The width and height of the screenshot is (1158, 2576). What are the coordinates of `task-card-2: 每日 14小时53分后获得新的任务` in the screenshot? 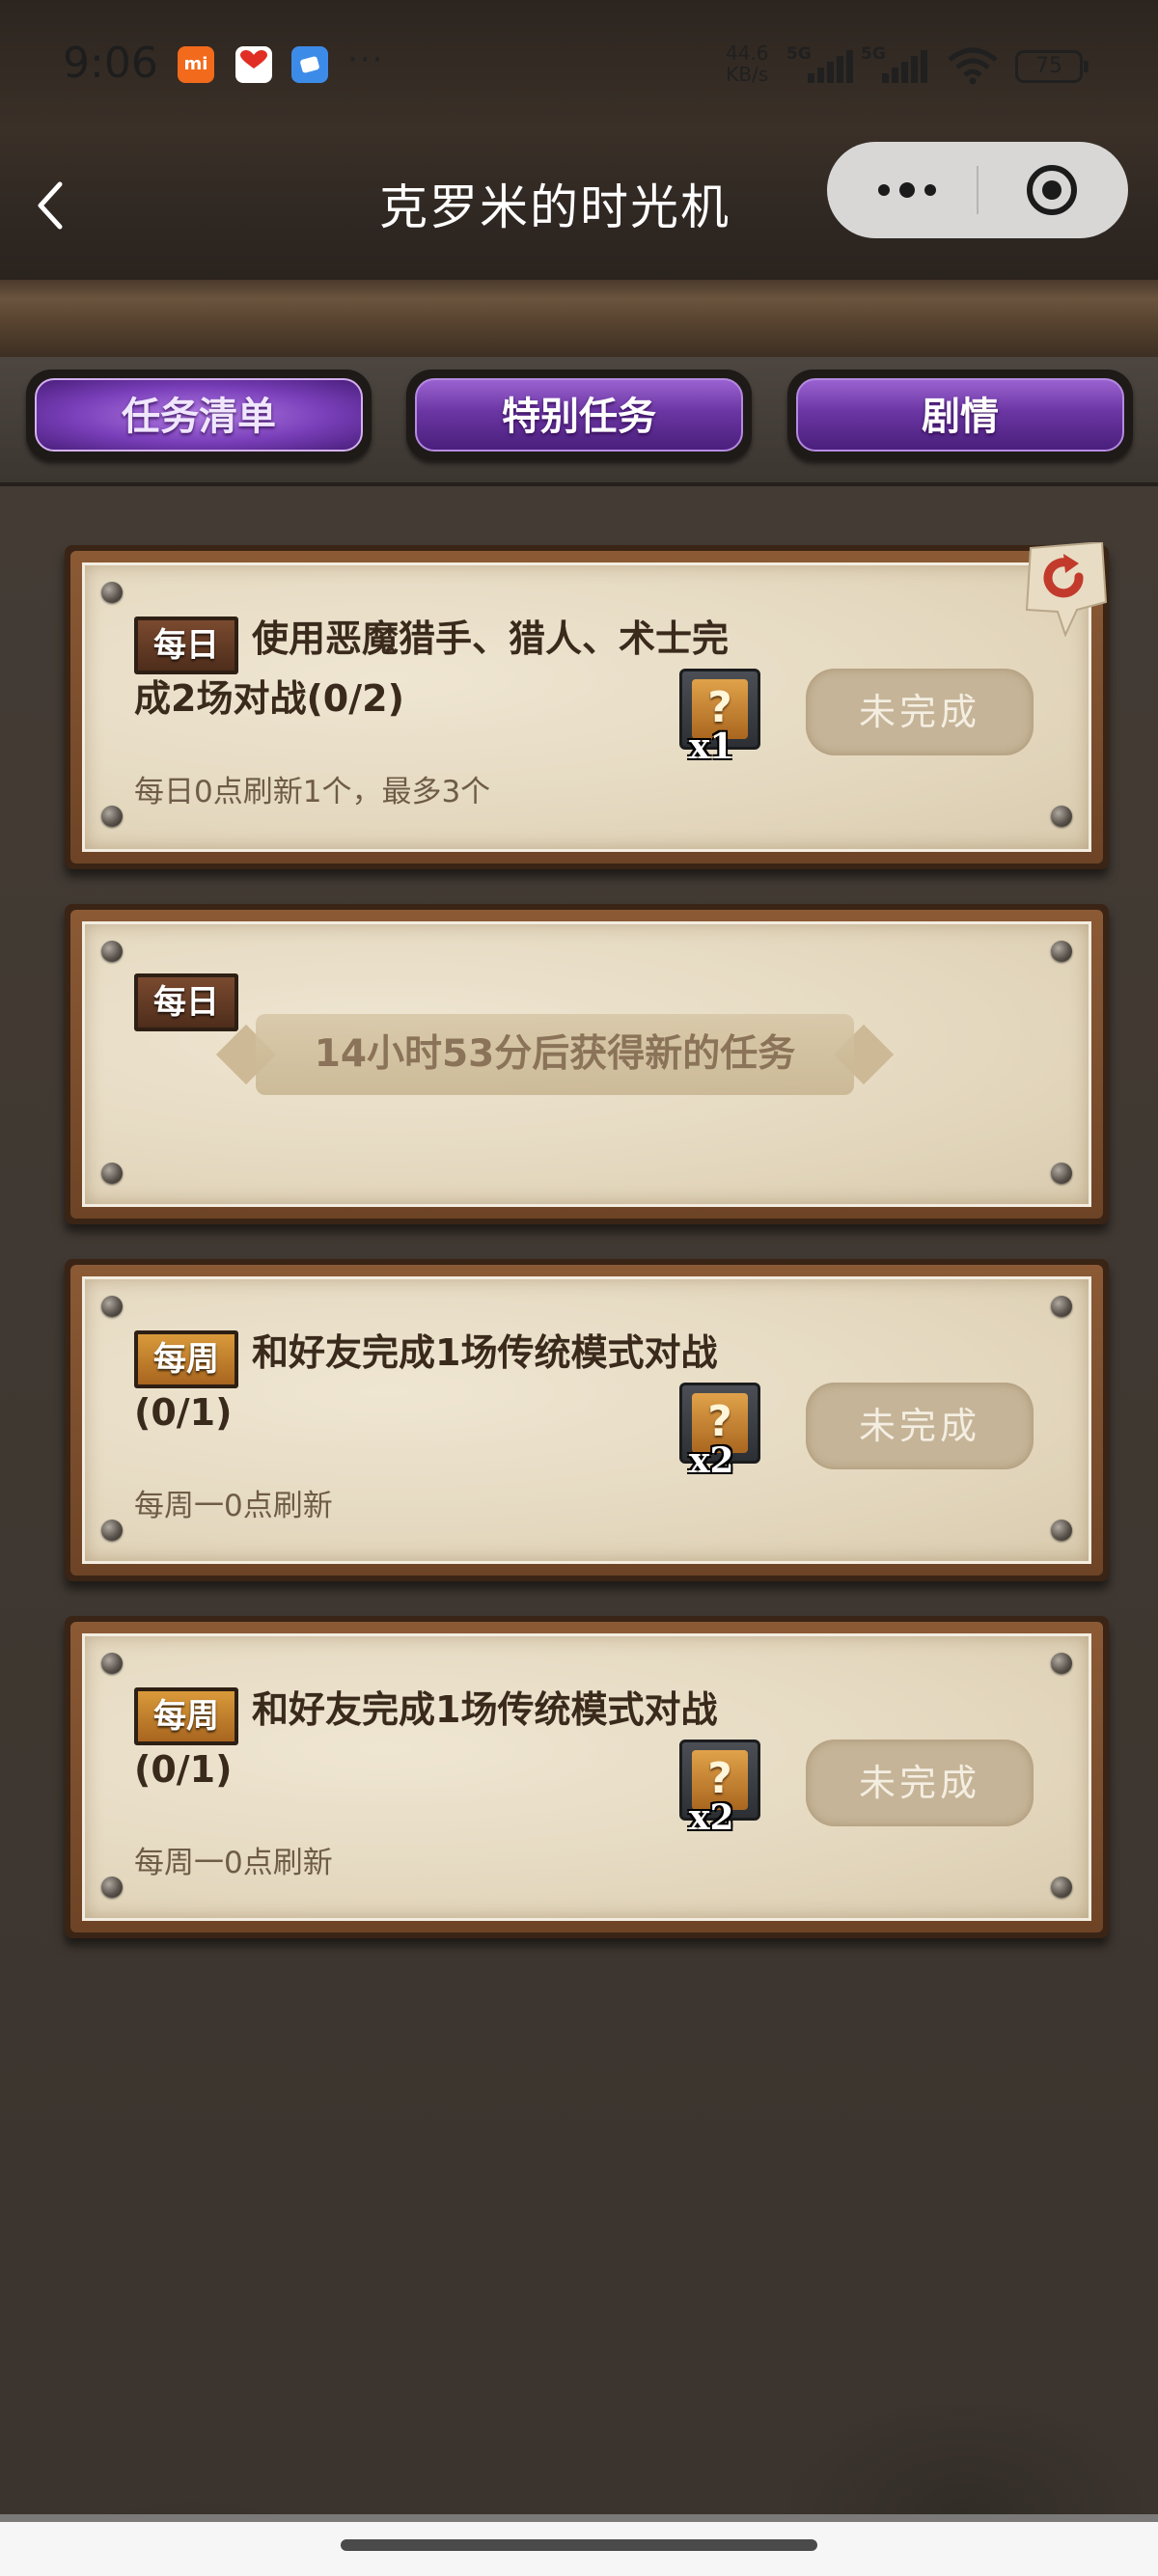 It's located at (587, 1064).